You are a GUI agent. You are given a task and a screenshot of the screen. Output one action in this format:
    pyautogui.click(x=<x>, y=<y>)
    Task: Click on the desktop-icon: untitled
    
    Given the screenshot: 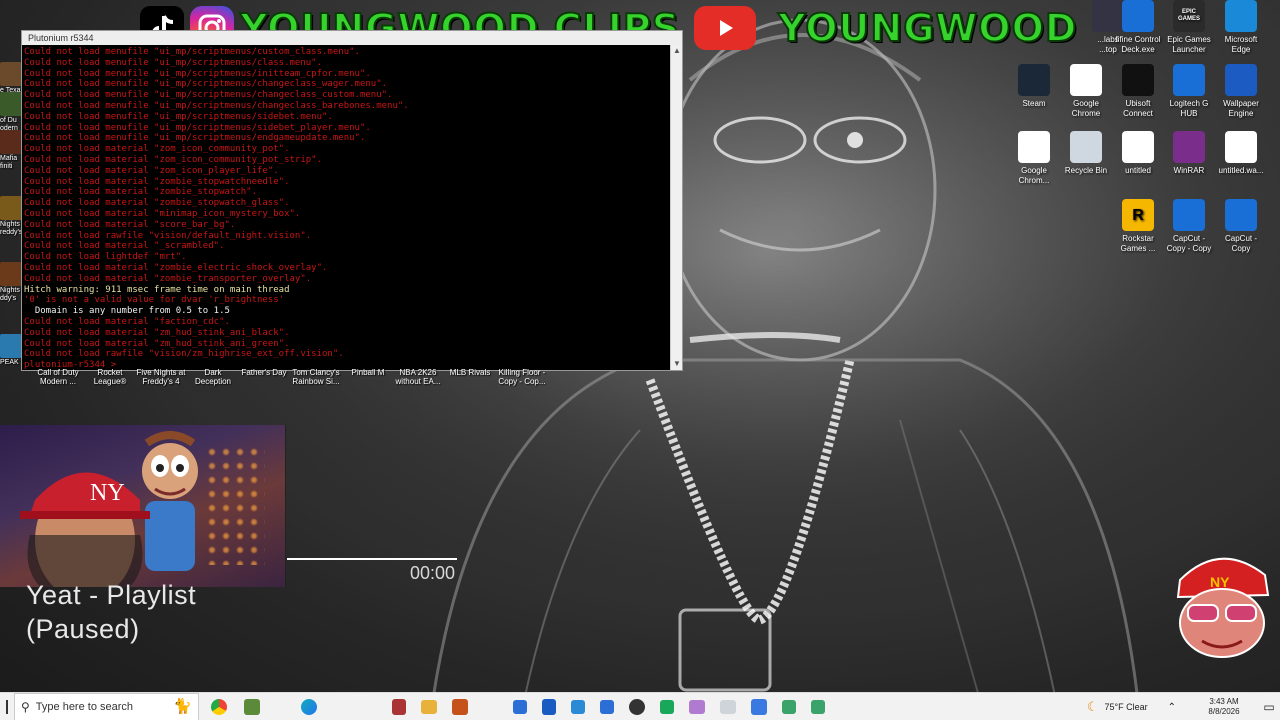 What is the action you would take?
    pyautogui.click(x=1138, y=153)
    